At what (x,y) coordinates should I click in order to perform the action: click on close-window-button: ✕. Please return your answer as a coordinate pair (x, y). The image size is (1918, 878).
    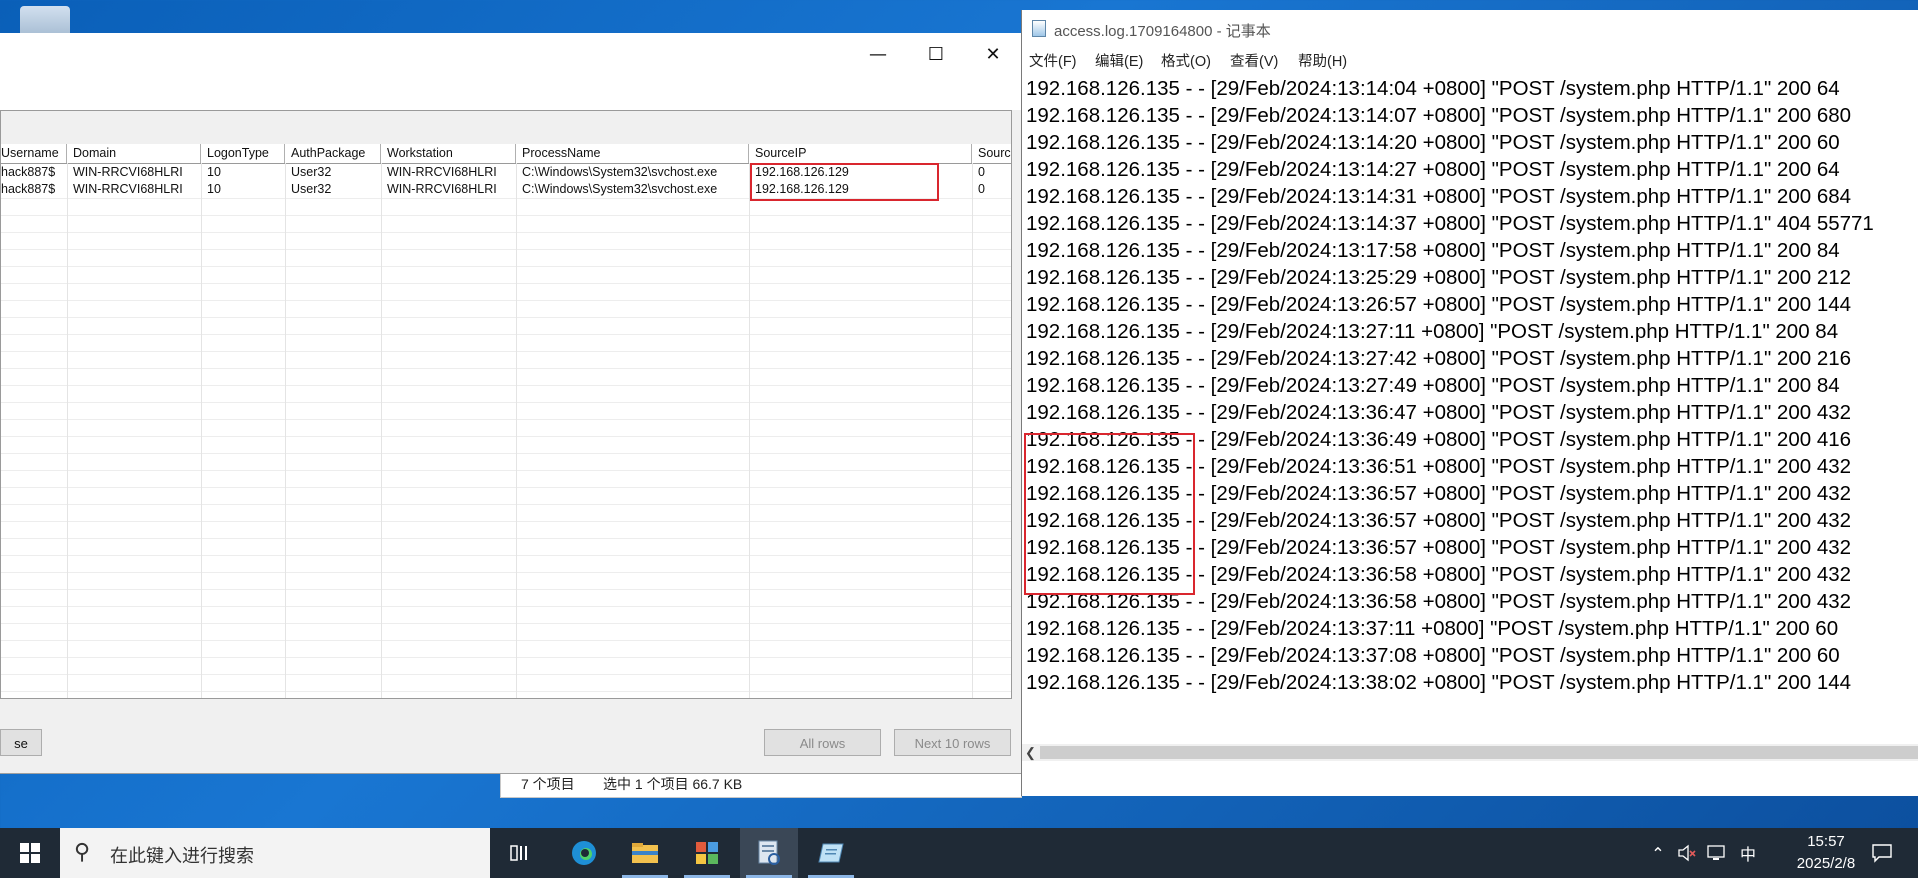
    Looking at the image, I should click on (993, 54).